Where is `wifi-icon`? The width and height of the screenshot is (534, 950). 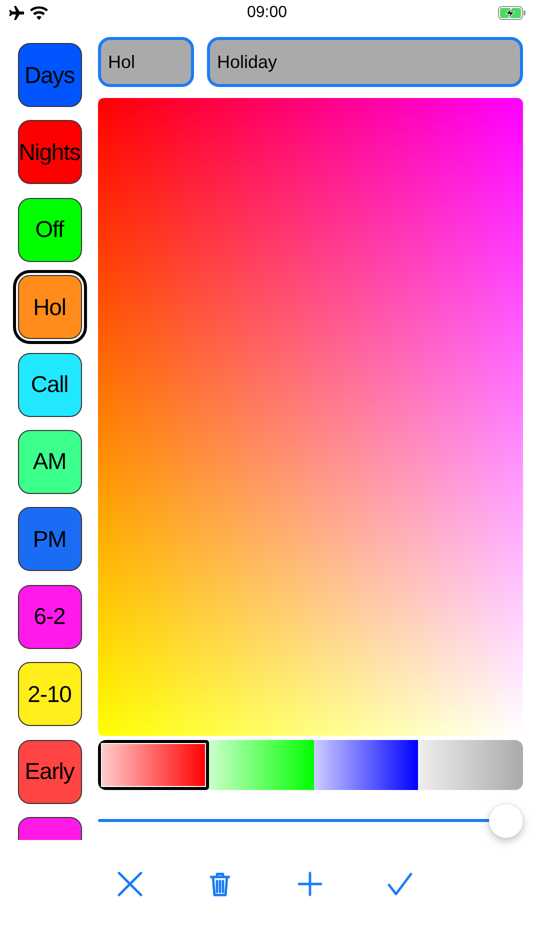 wifi-icon is located at coordinates (39, 13).